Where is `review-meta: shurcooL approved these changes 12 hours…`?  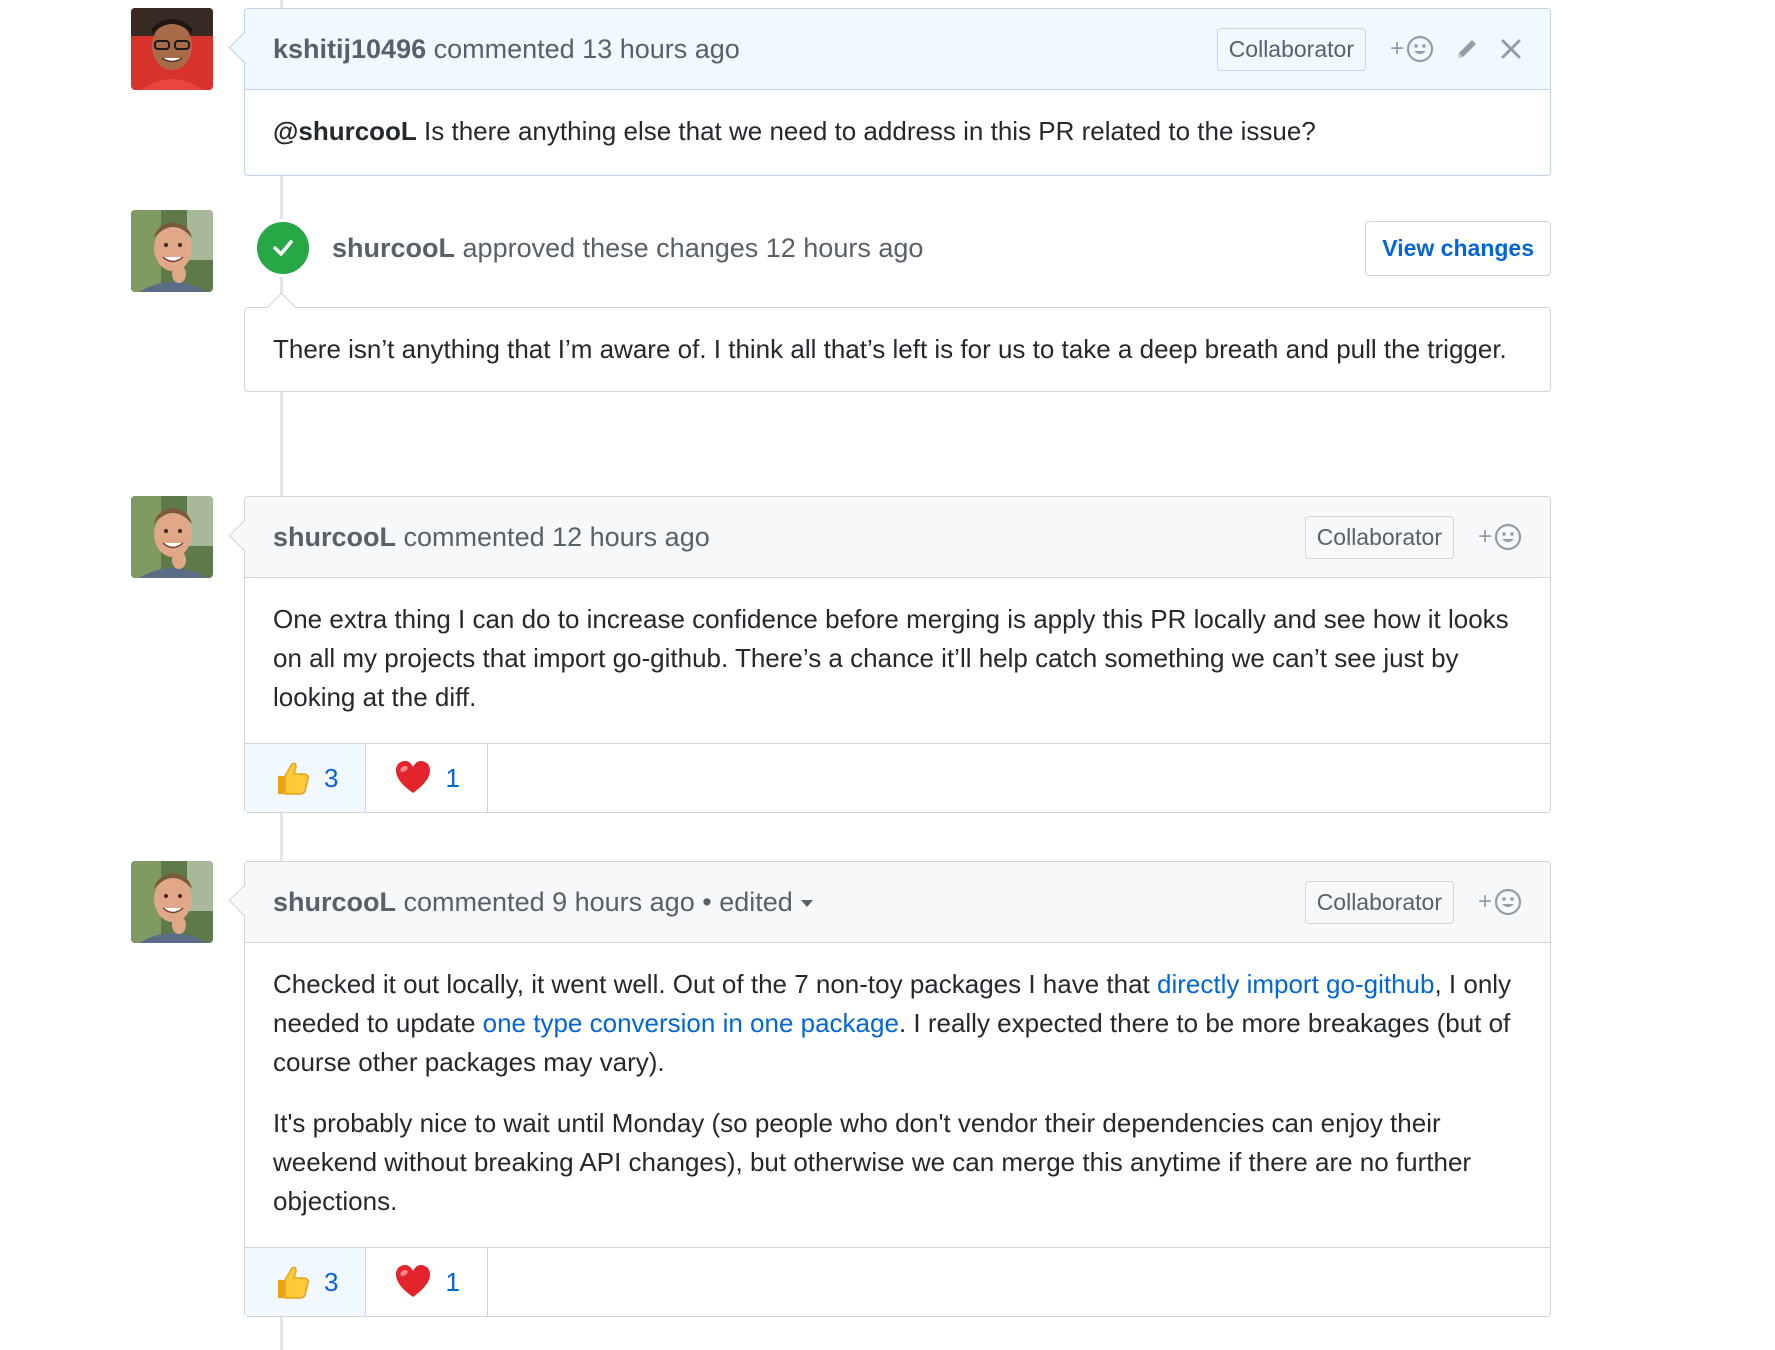 review-meta: shurcooL approved these changes 12 hours… is located at coordinates (627, 248).